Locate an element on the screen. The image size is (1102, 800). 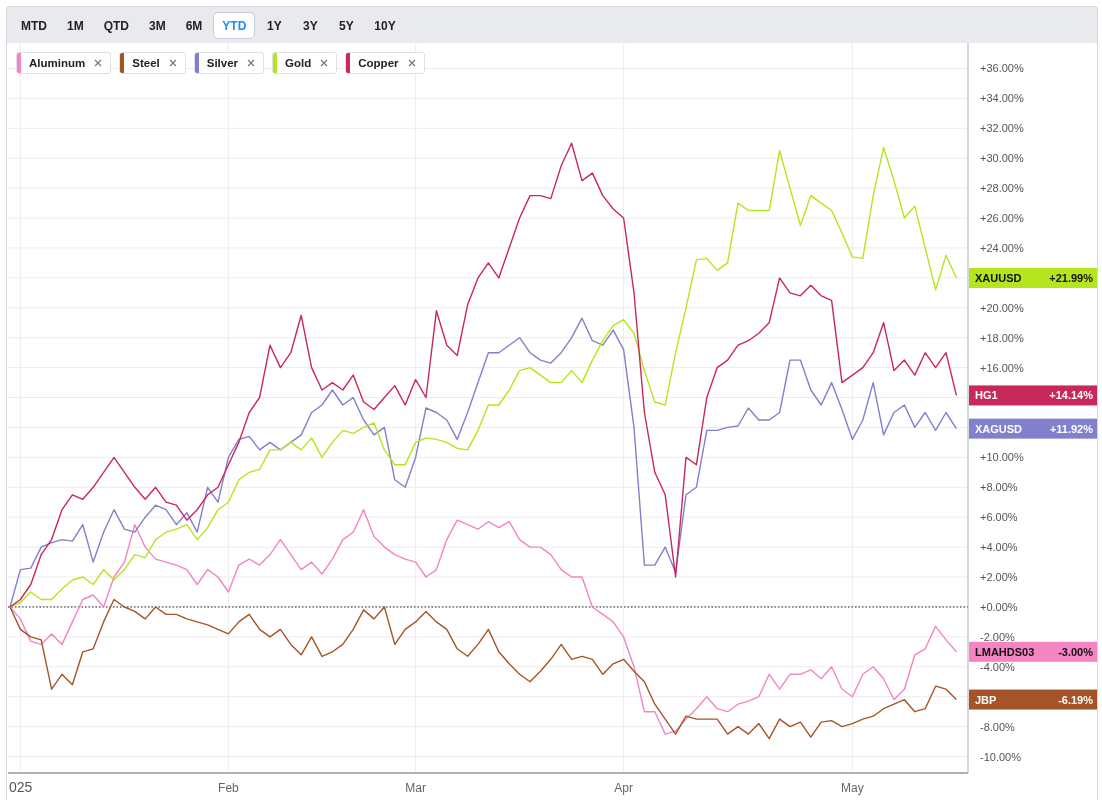
price-tag-symbol: LMAHDS03 is located at coordinates (1005, 651).